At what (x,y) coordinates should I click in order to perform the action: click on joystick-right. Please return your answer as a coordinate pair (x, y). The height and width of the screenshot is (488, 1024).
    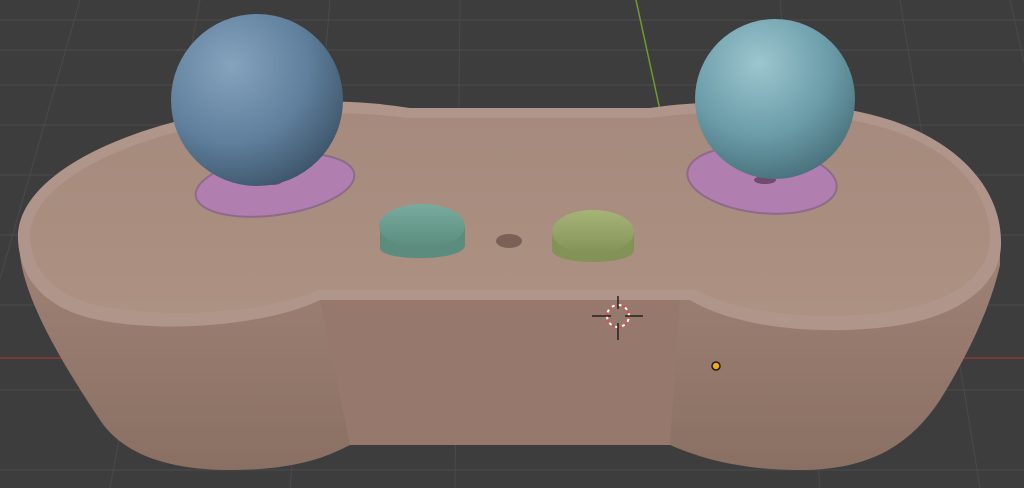
    Looking at the image, I should click on (775, 99).